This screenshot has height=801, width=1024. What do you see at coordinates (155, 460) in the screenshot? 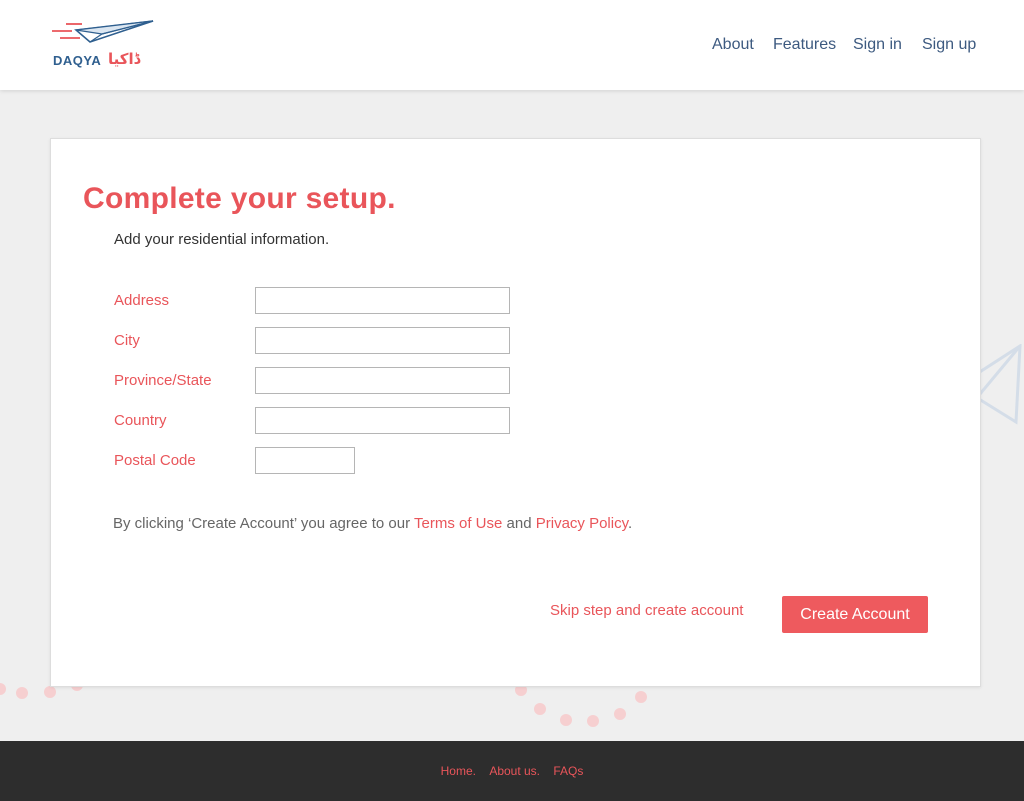
I see `postal-code-label: Postal Code` at bounding box center [155, 460].